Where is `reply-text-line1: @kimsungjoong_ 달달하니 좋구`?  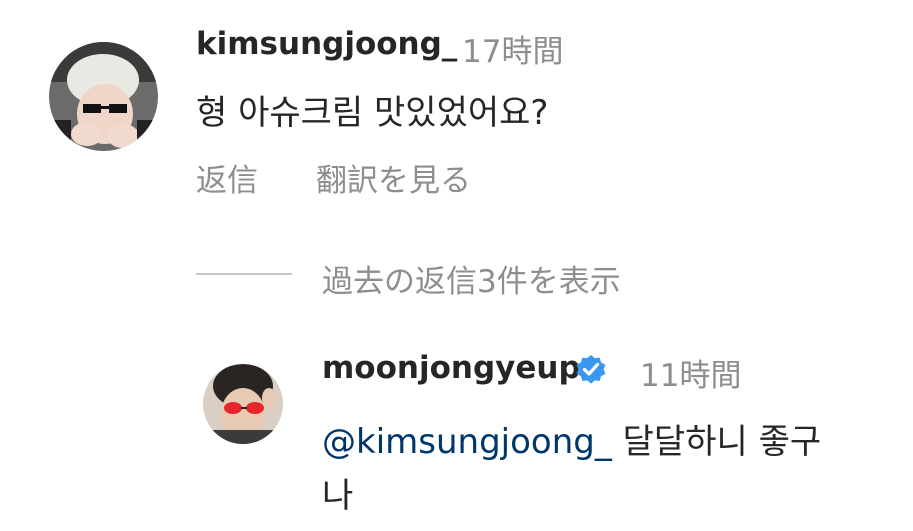 reply-text-line1: @kimsungjoong_ 달달하니 좋구 is located at coordinates (571, 438).